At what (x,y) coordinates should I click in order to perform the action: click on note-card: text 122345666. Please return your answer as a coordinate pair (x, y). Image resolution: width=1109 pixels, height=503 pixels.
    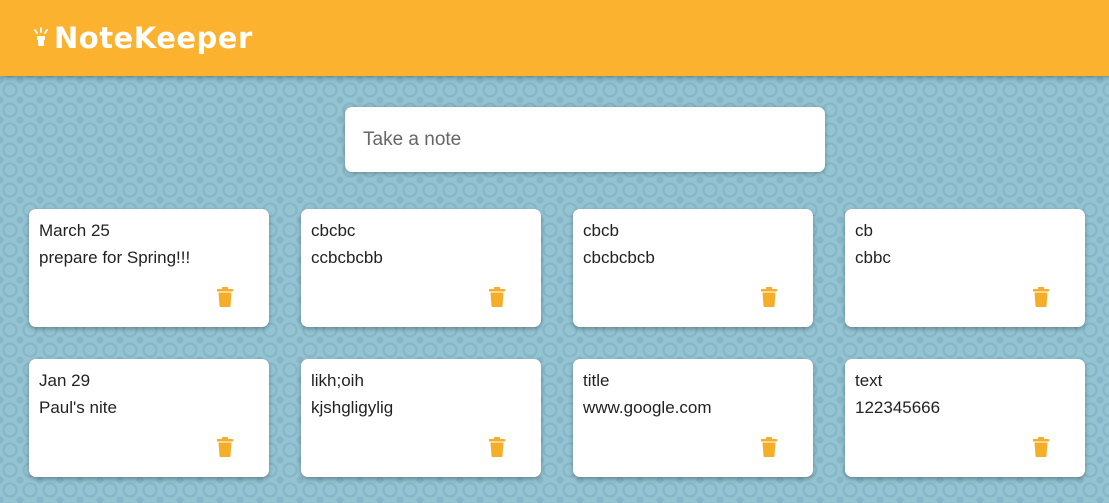
    Looking at the image, I should click on (965, 418).